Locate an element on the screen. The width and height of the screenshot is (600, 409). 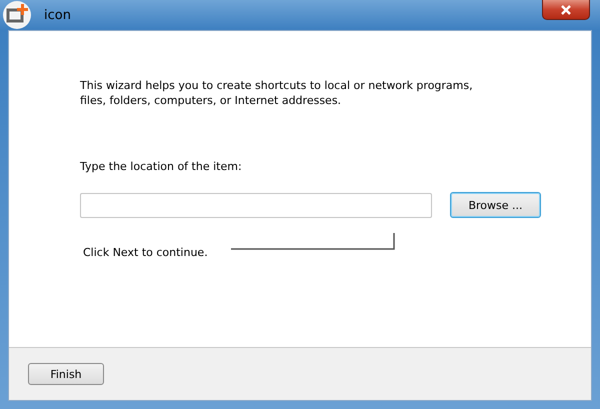
close-icon is located at coordinates (566, 9).